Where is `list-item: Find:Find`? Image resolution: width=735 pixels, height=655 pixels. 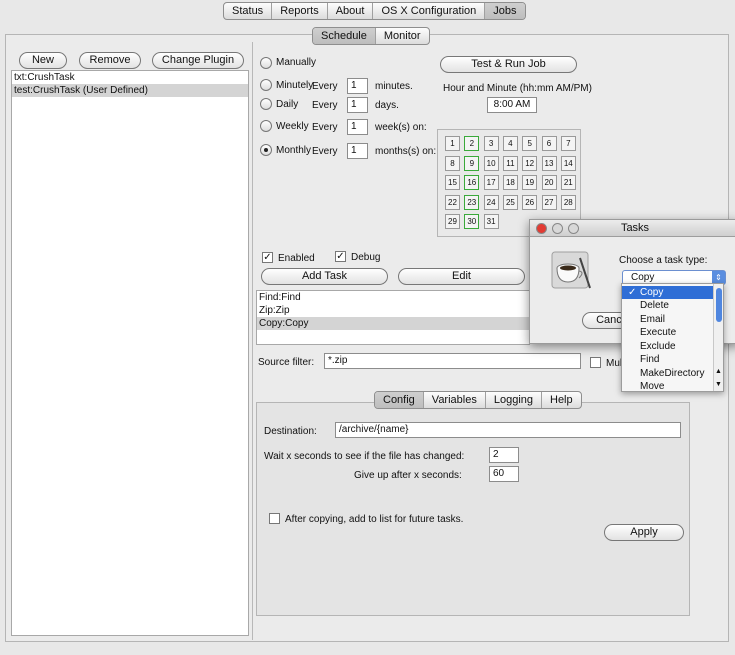 list-item: Find:Find is located at coordinates (393, 297).